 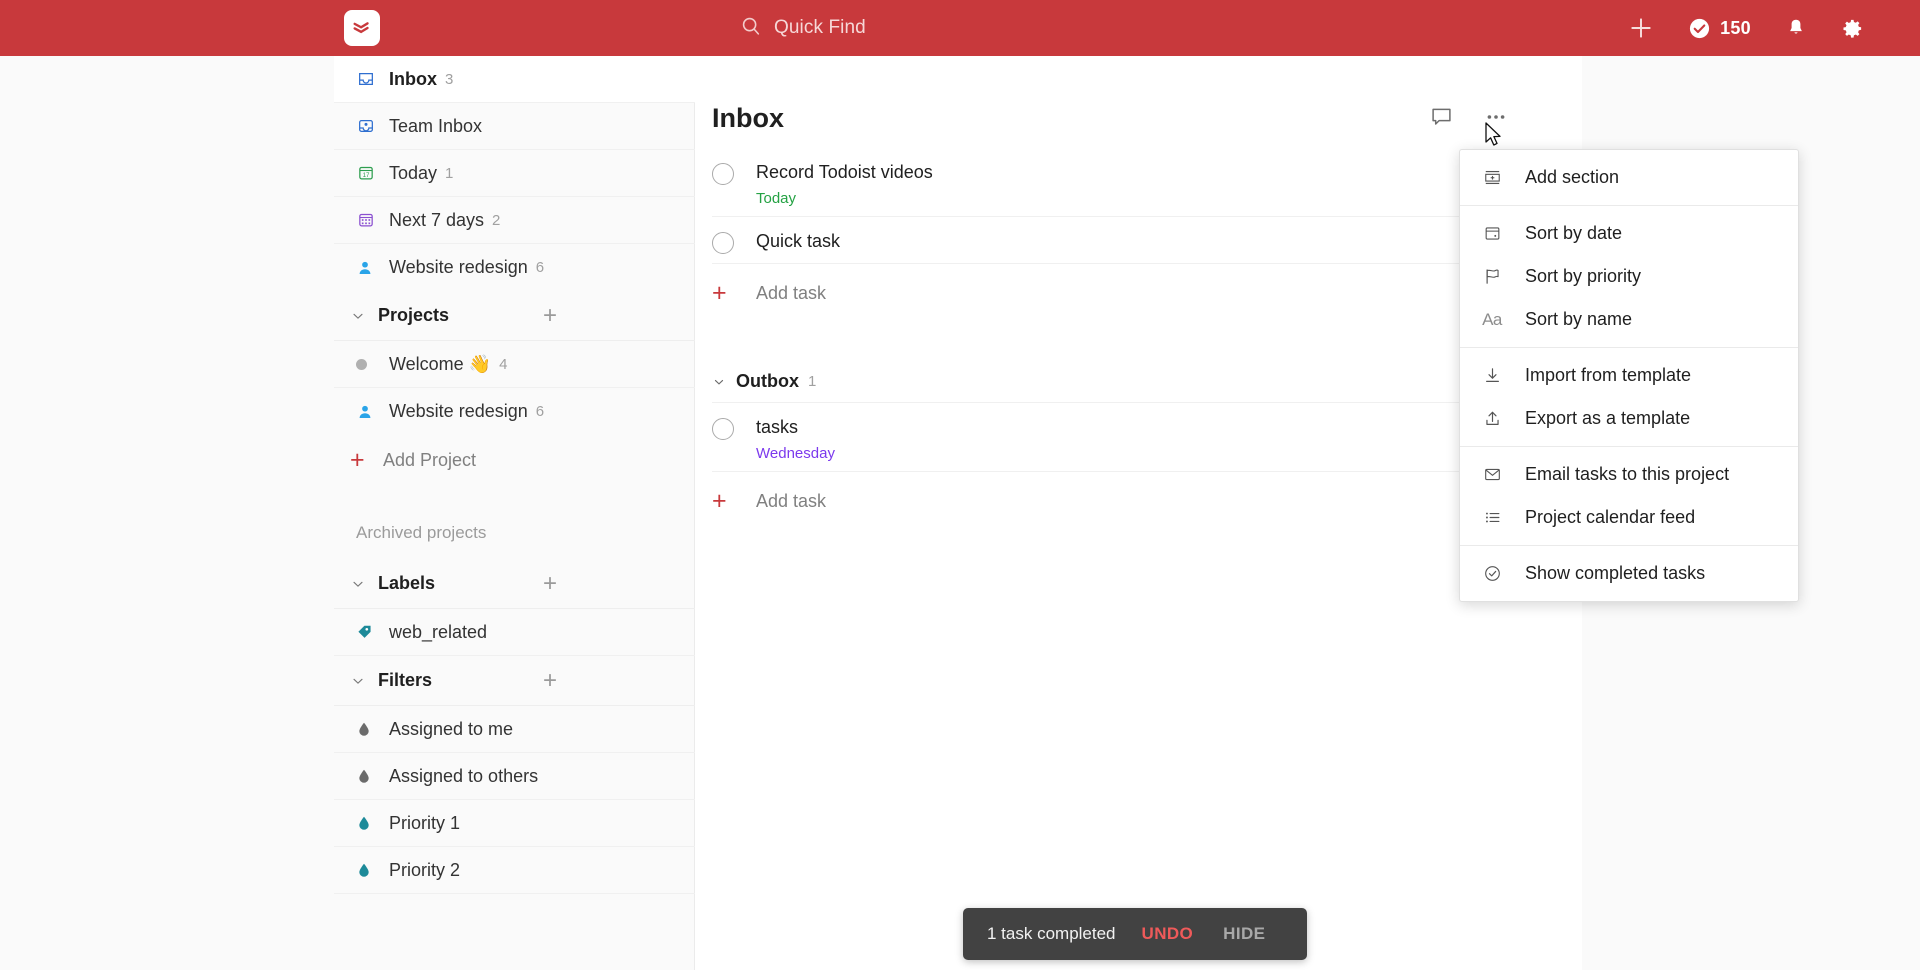 I want to click on menu-group: Show completed tasks, so click(x=1629, y=573).